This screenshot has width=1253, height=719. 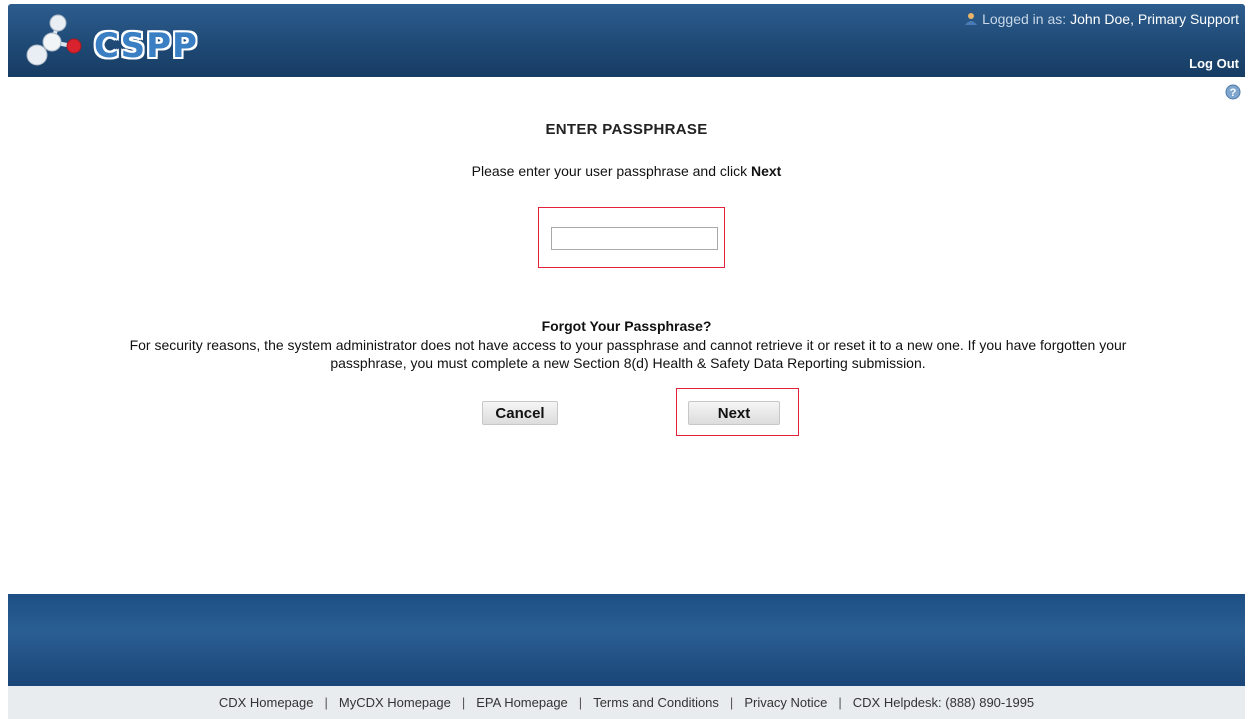 What do you see at coordinates (626, 129) in the screenshot?
I see `page-title: ENTER PASSPHRASE` at bounding box center [626, 129].